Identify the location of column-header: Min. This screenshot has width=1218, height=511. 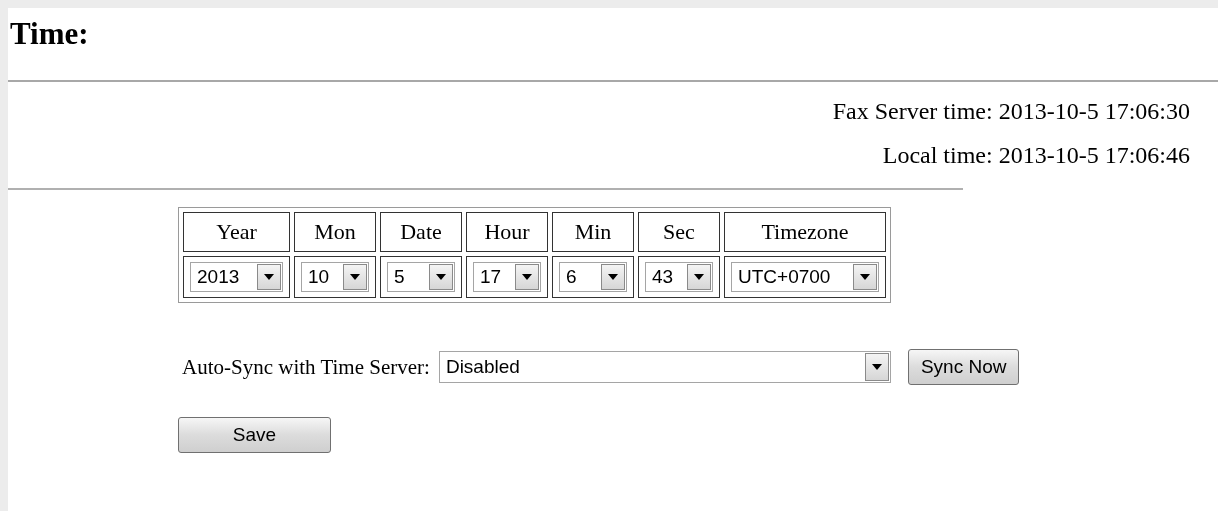
(593, 232).